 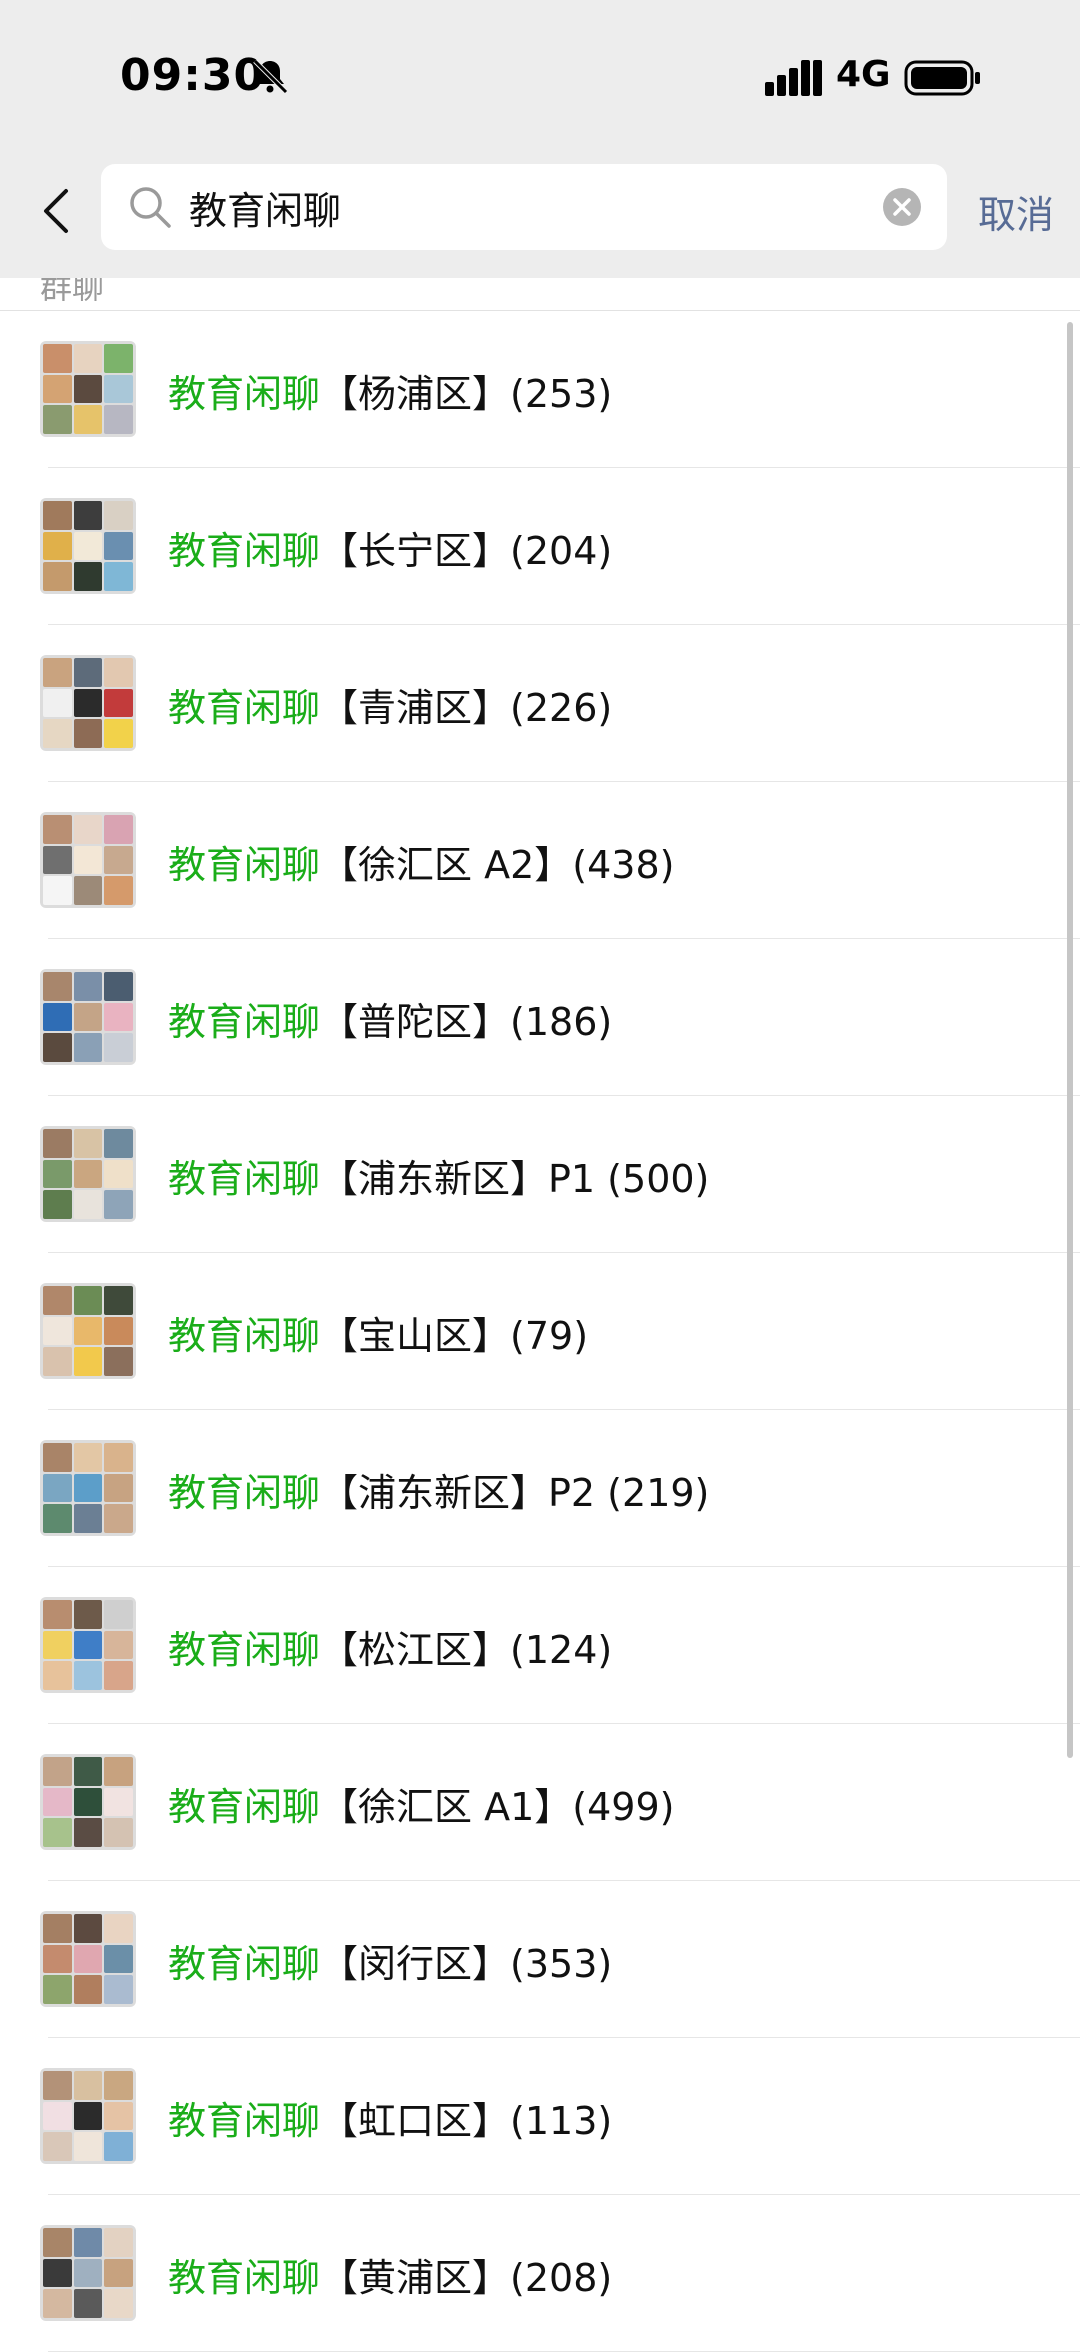 What do you see at coordinates (863, 74) in the screenshot?
I see `network-type: 4G` at bounding box center [863, 74].